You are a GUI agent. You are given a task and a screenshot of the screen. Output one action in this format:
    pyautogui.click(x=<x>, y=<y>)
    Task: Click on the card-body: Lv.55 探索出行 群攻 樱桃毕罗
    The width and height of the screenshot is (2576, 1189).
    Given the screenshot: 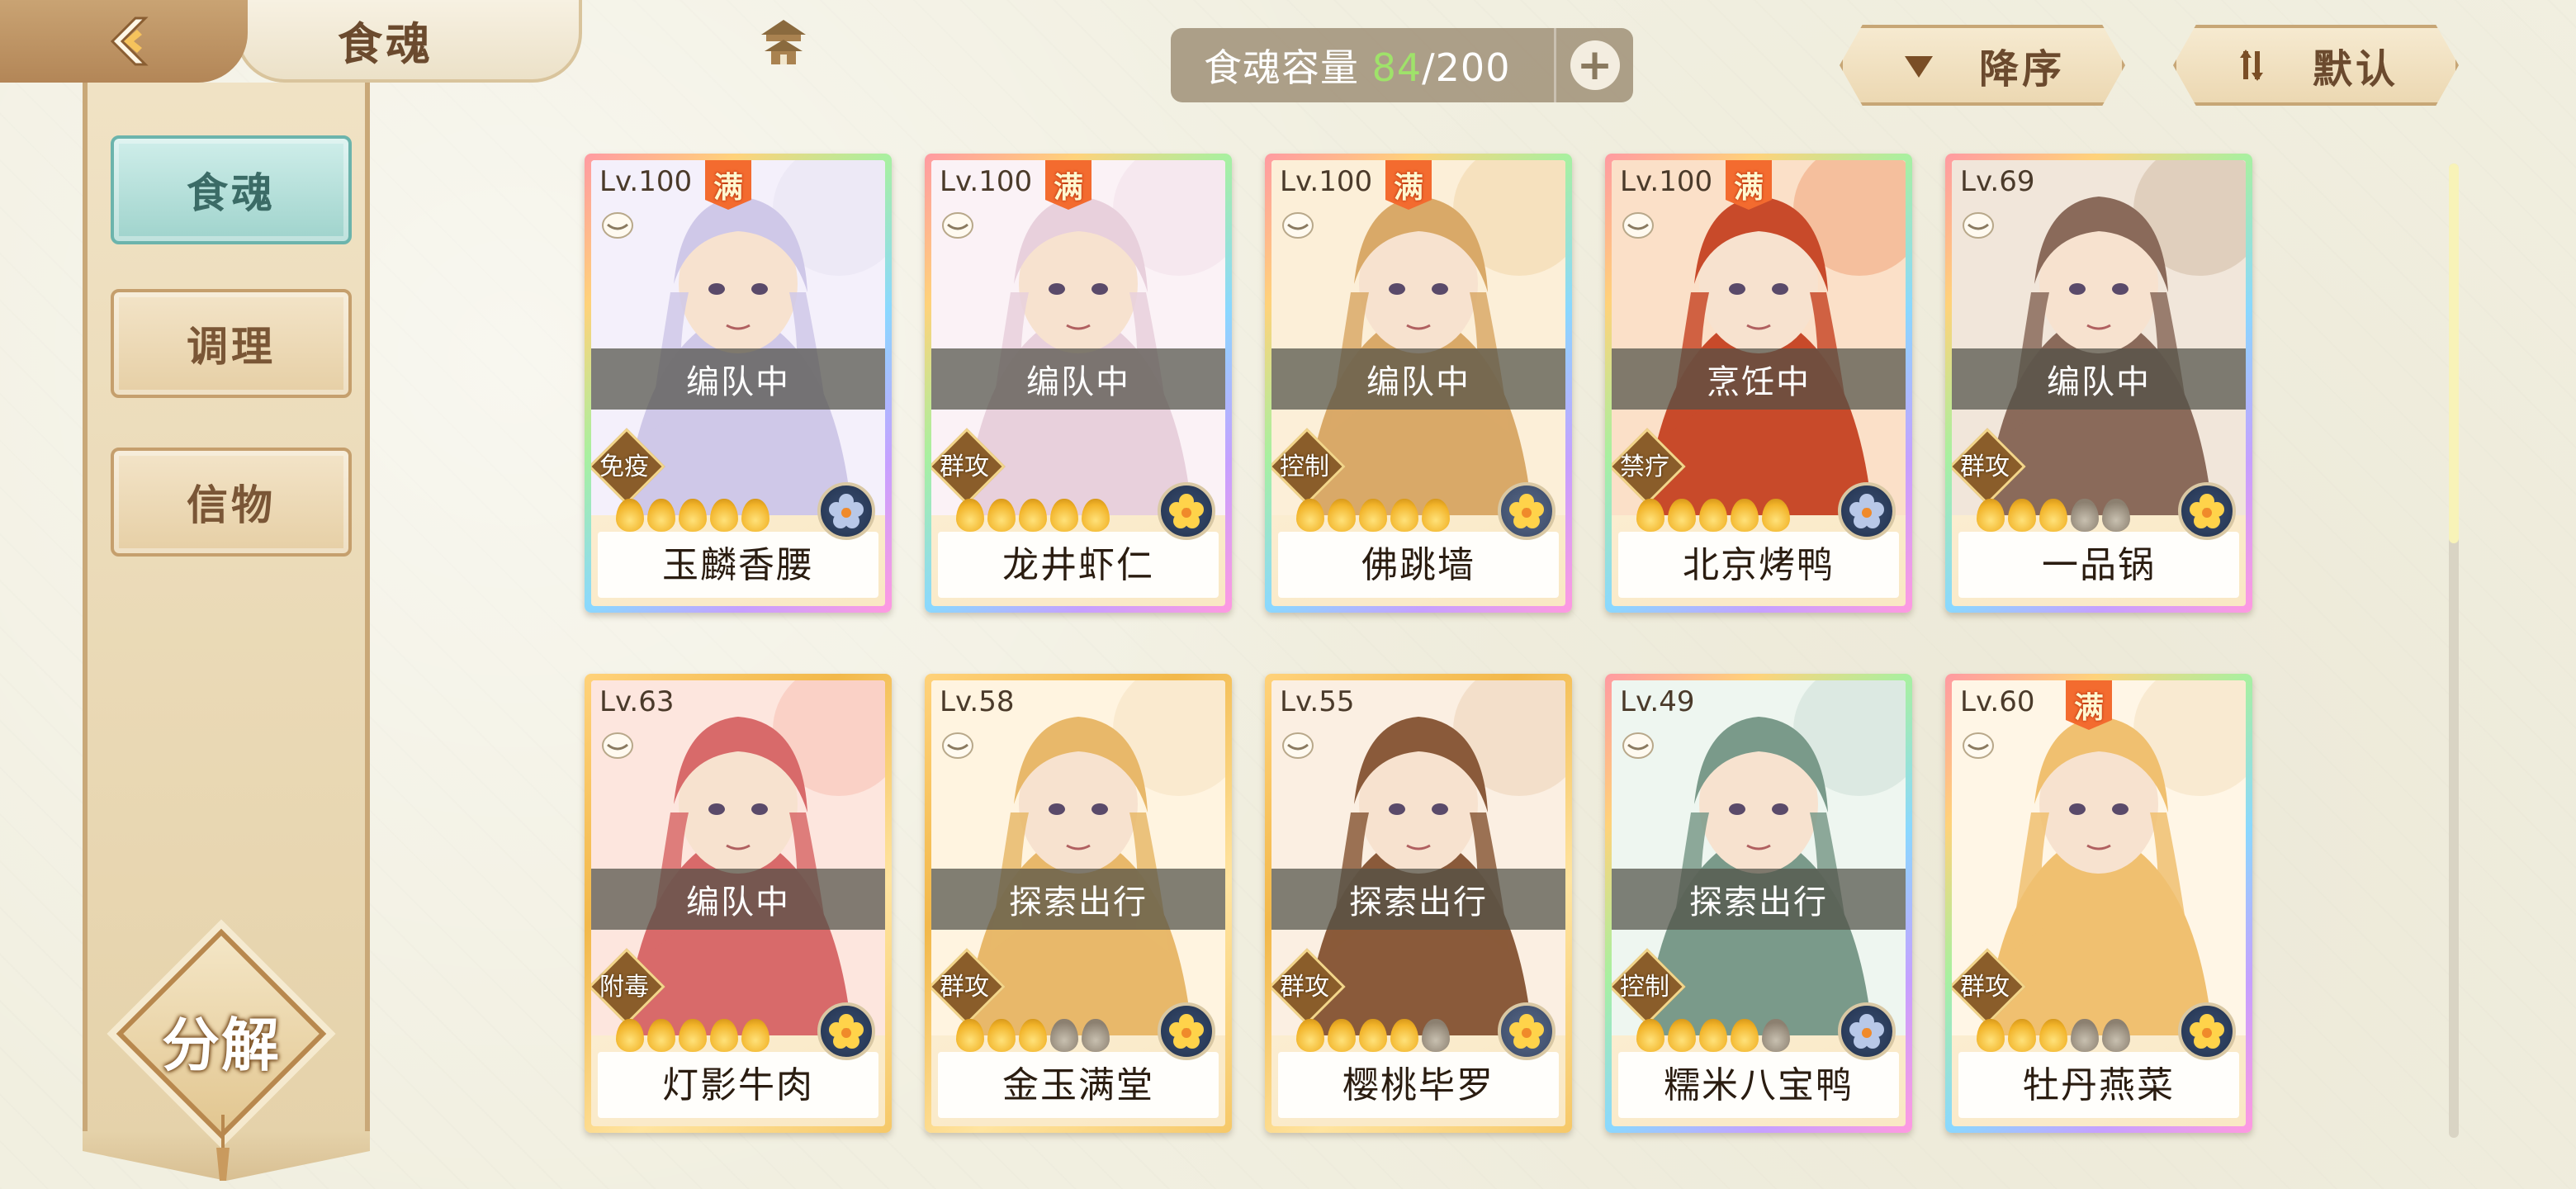 What is the action you would take?
    pyautogui.click(x=1418, y=903)
    